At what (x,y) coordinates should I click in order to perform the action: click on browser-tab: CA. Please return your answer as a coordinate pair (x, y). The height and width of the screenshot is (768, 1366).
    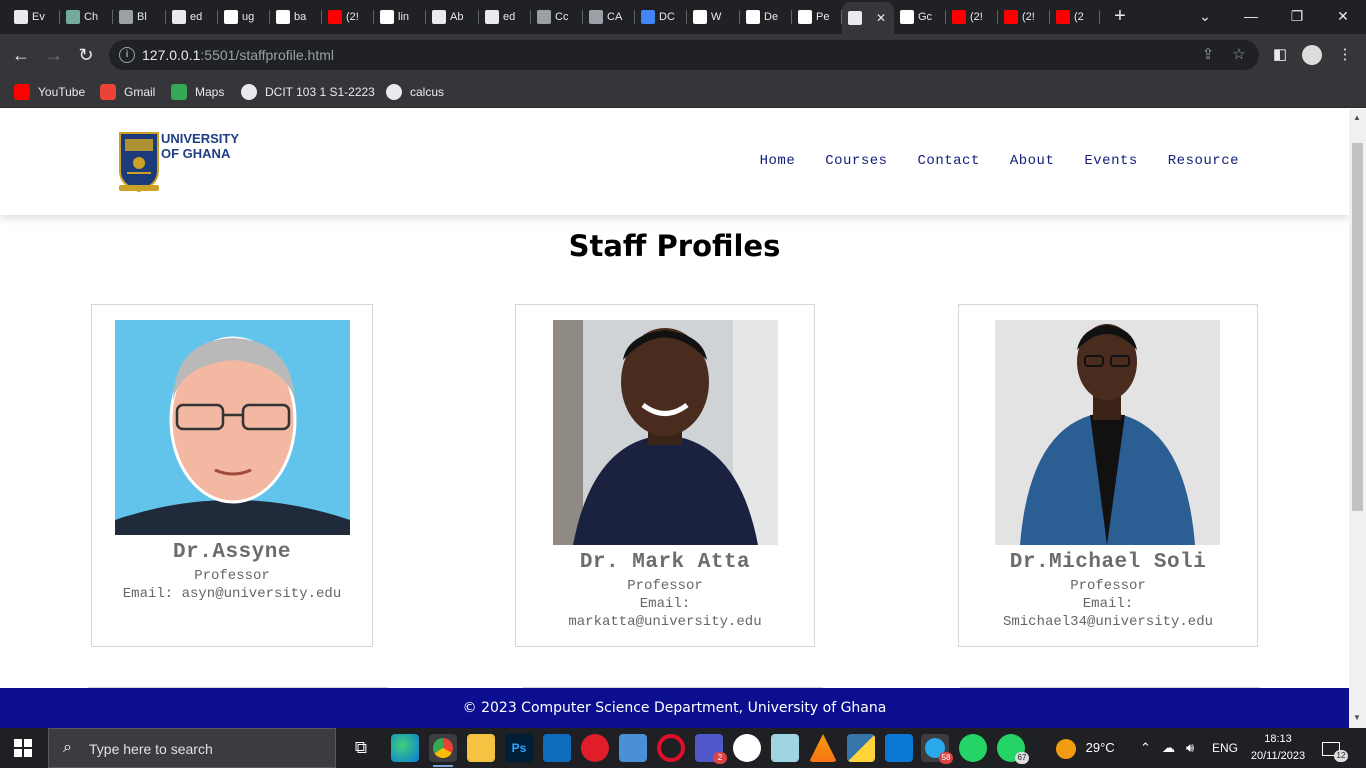
    Looking at the image, I should click on (609, 17).